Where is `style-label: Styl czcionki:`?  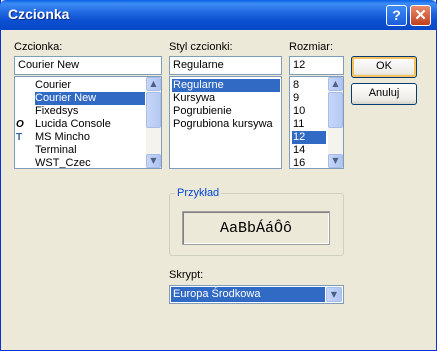
style-label: Styl czcionki: is located at coordinates (201, 47).